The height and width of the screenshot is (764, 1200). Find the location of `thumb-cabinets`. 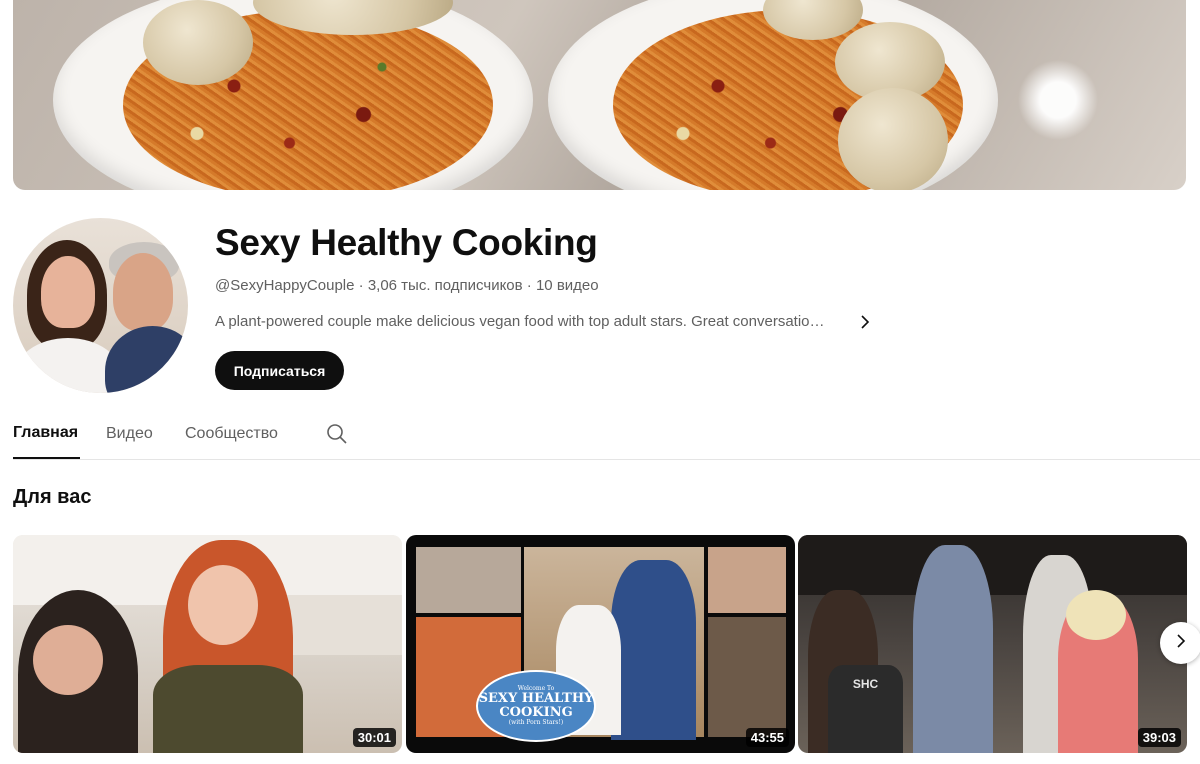

thumb-cabinets is located at coordinates (992, 565).